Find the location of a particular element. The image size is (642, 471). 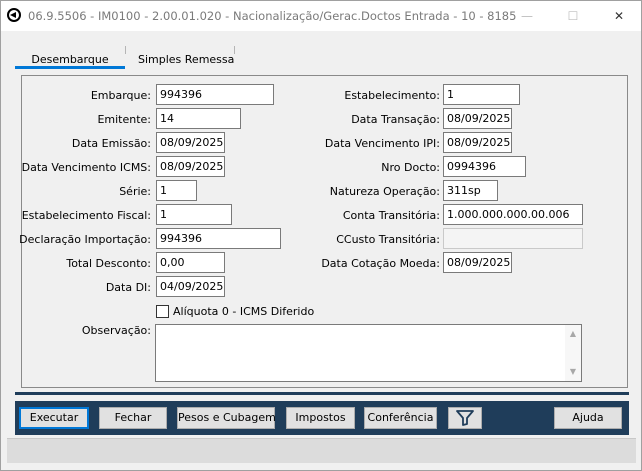

tab-desembarque: Desembarque is located at coordinates (70, 55).